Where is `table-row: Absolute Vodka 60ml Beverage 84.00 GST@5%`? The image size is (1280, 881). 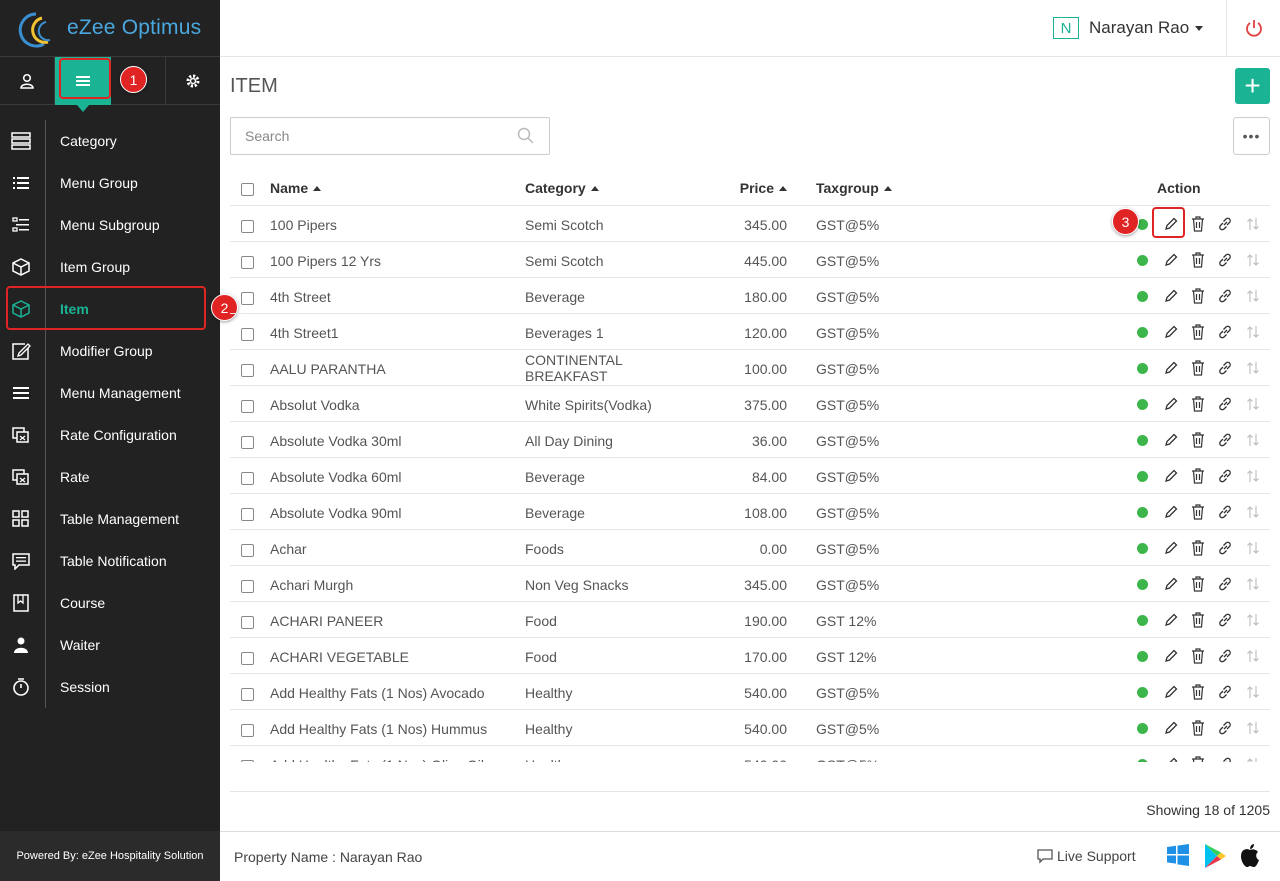 table-row: Absolute Vodka 60ml Beverage 84.00 GST@5% is located at coordinates (750, 476).